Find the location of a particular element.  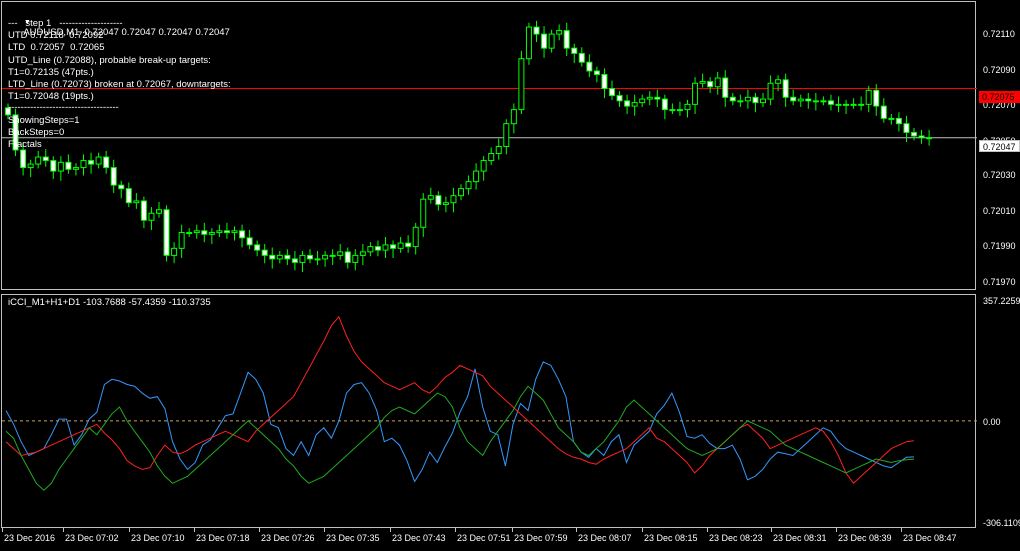

annotation-line-1: --- step 1 -------------------- is located at coordinates (65, 23).